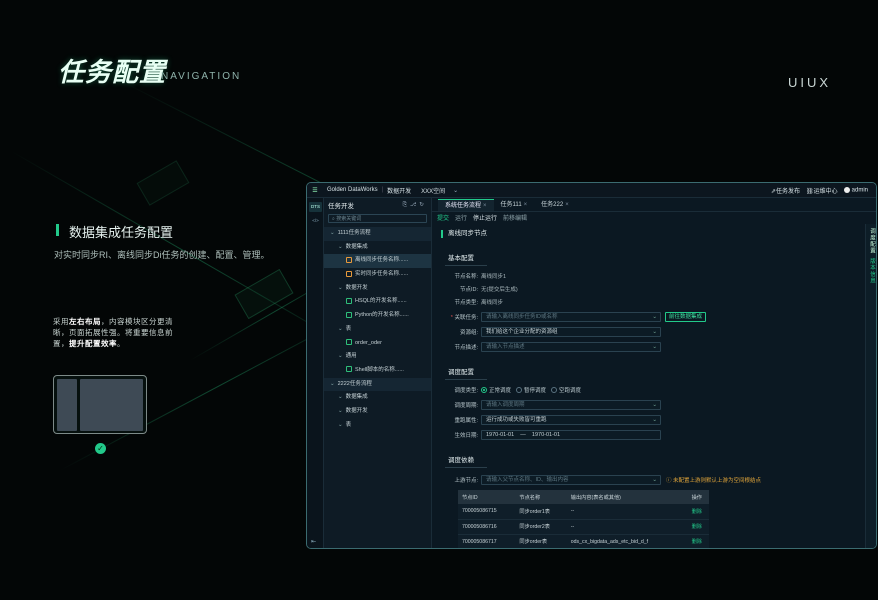 This screenshot has width=878, height=600. I want to click on node-id-value: 无(提交后生成), so click(499, 289).